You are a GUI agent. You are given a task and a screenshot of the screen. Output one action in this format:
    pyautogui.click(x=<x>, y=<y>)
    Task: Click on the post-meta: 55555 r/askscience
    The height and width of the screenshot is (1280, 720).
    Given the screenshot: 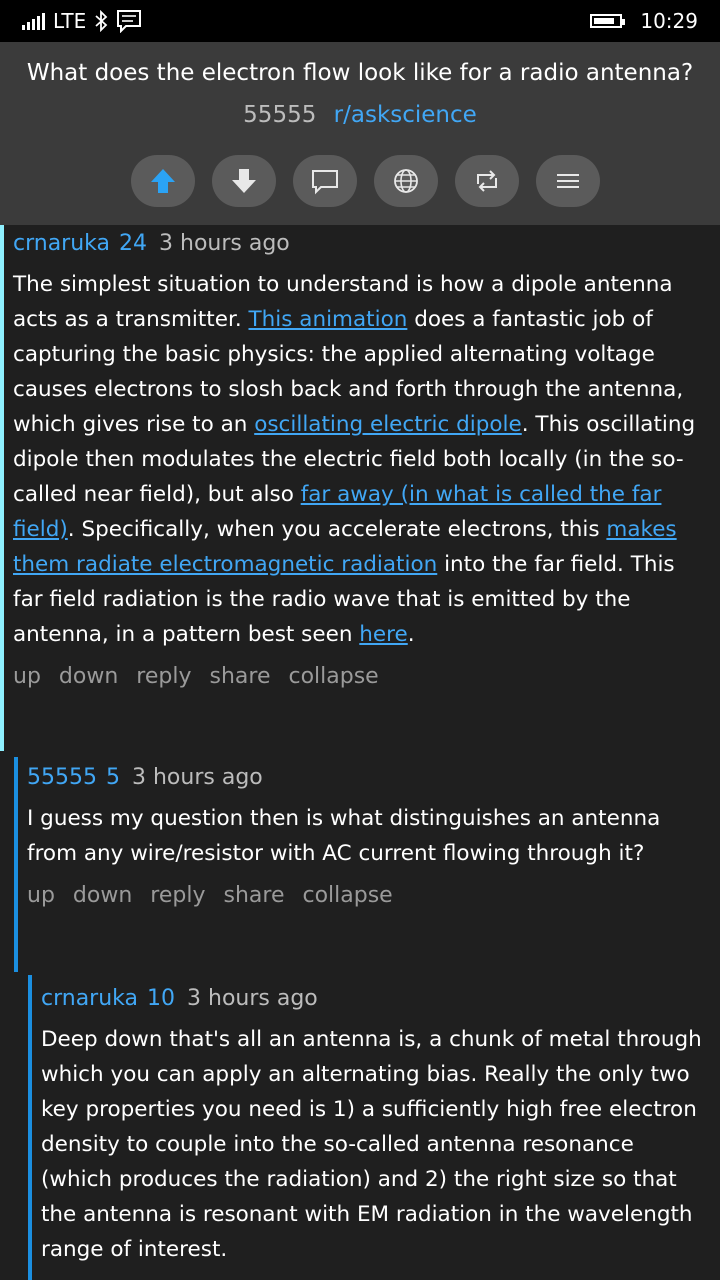 What is the action you would take?
    pyautogui.click(x=360, y=115)
    